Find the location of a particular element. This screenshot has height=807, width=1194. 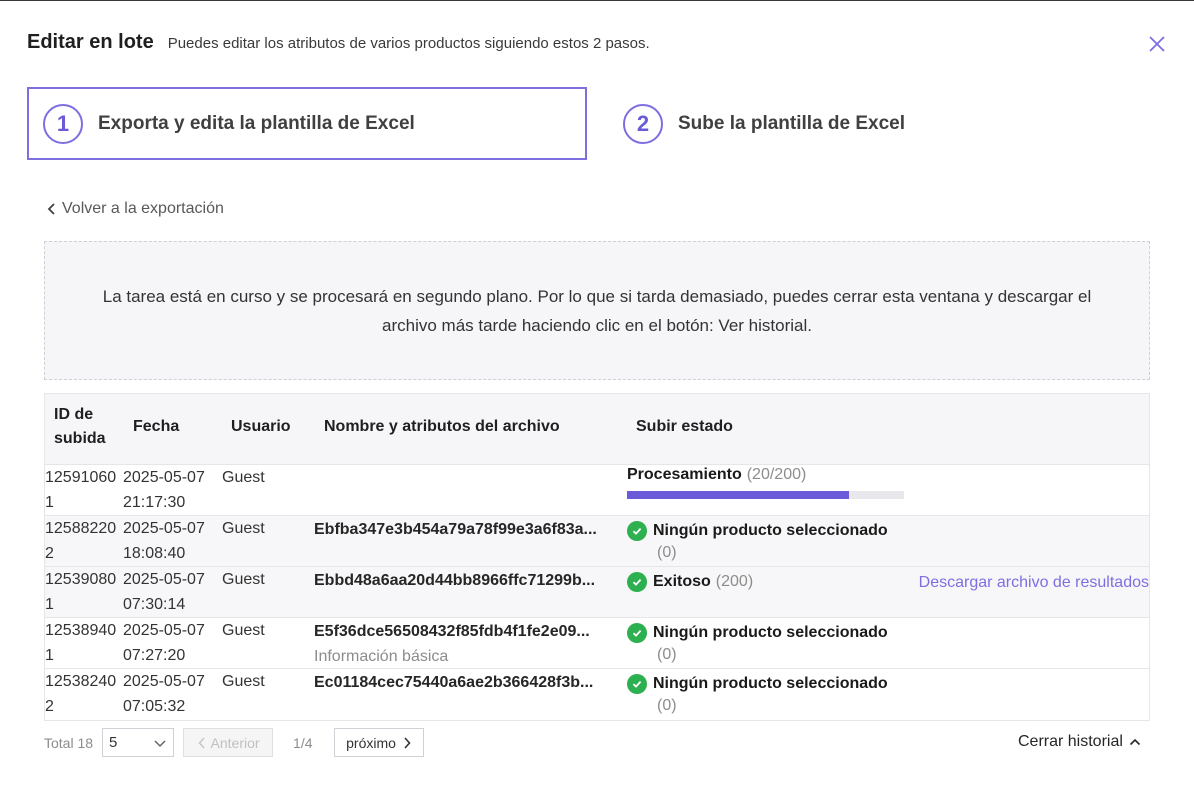

next-page-label: próximo is located at coordinates (371, 742).